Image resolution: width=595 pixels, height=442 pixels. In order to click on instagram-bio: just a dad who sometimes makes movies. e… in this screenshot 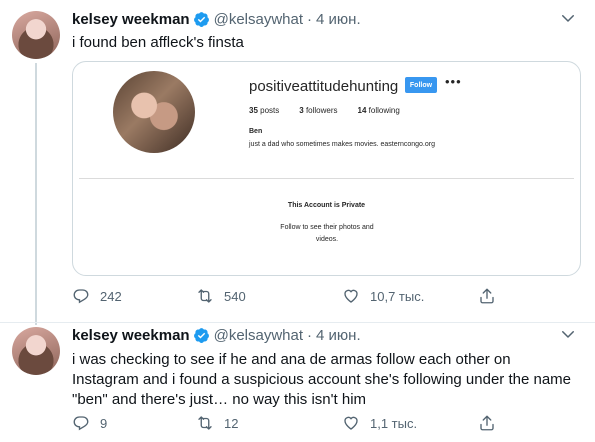, I will do `click(342, 144)`.